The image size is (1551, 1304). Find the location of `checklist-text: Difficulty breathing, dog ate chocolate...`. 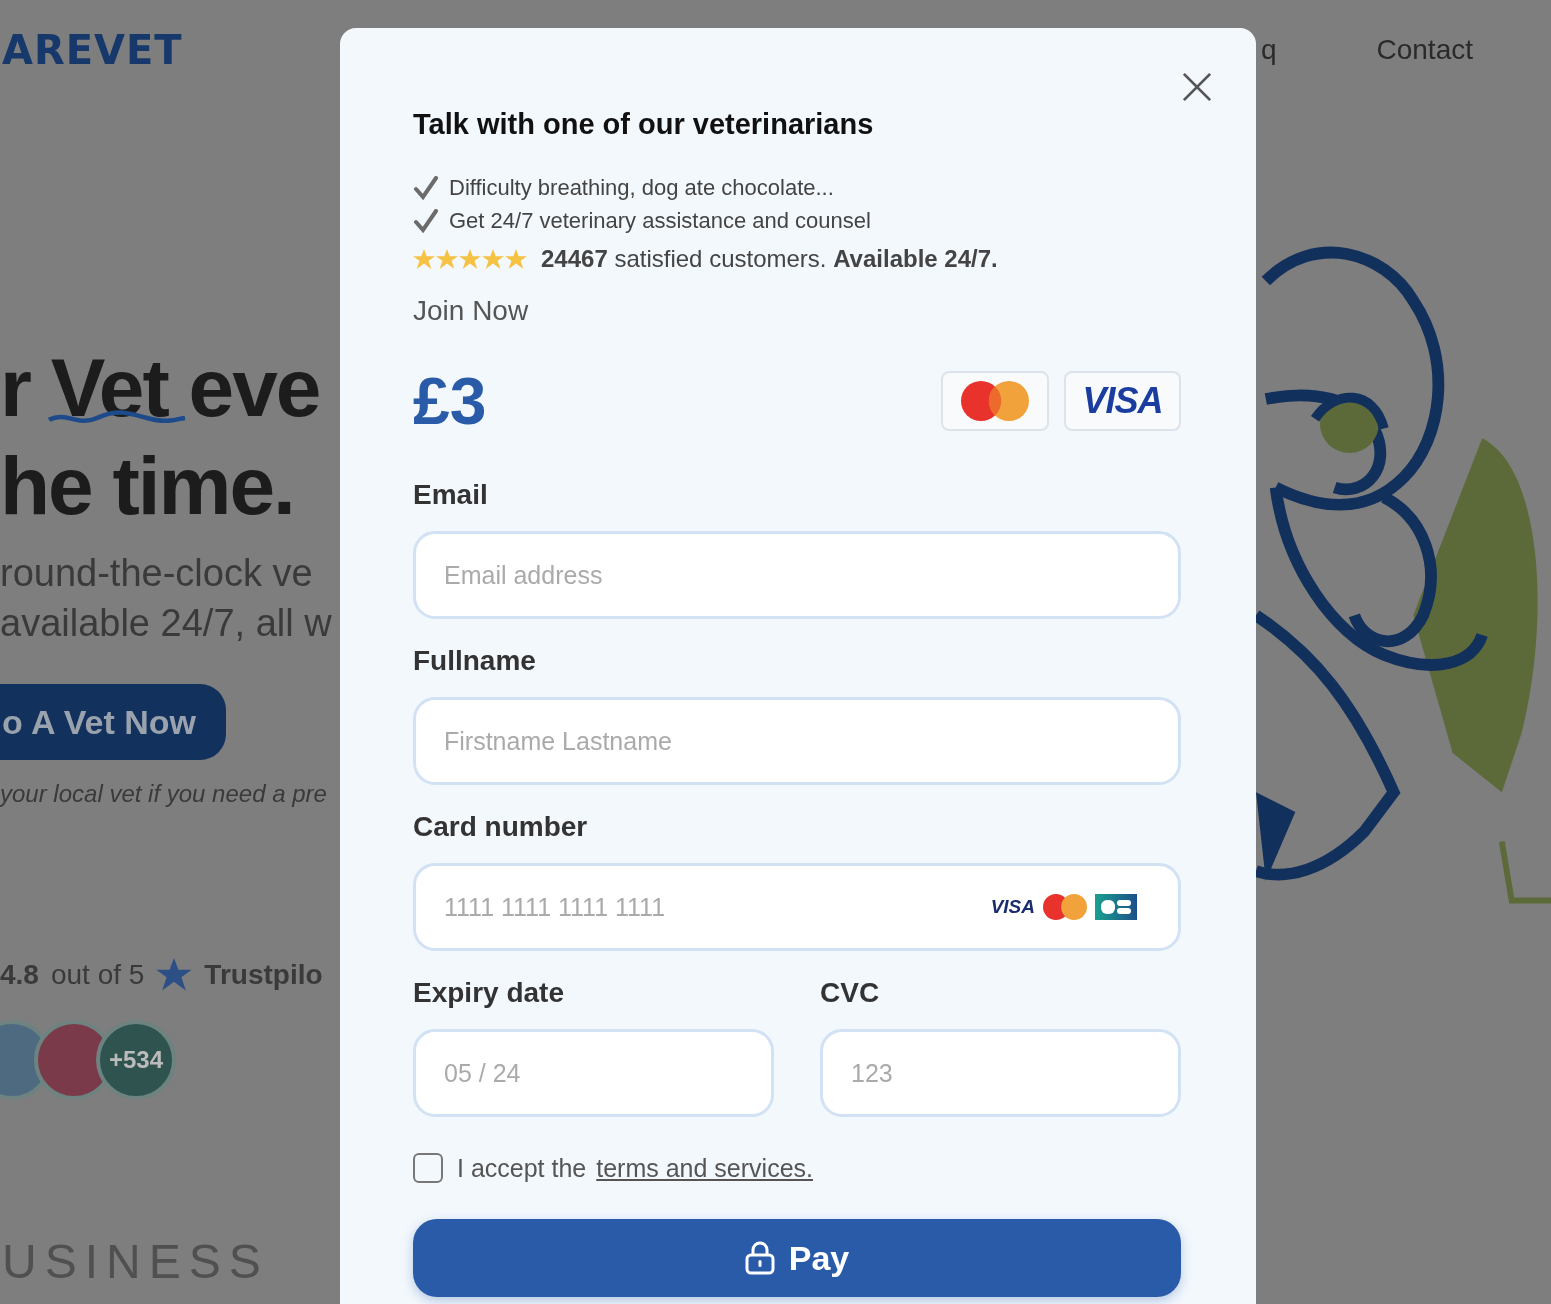

checklist-text: Difficulty breathing, dog ate chocolate... is located at coordinates (641, 187).